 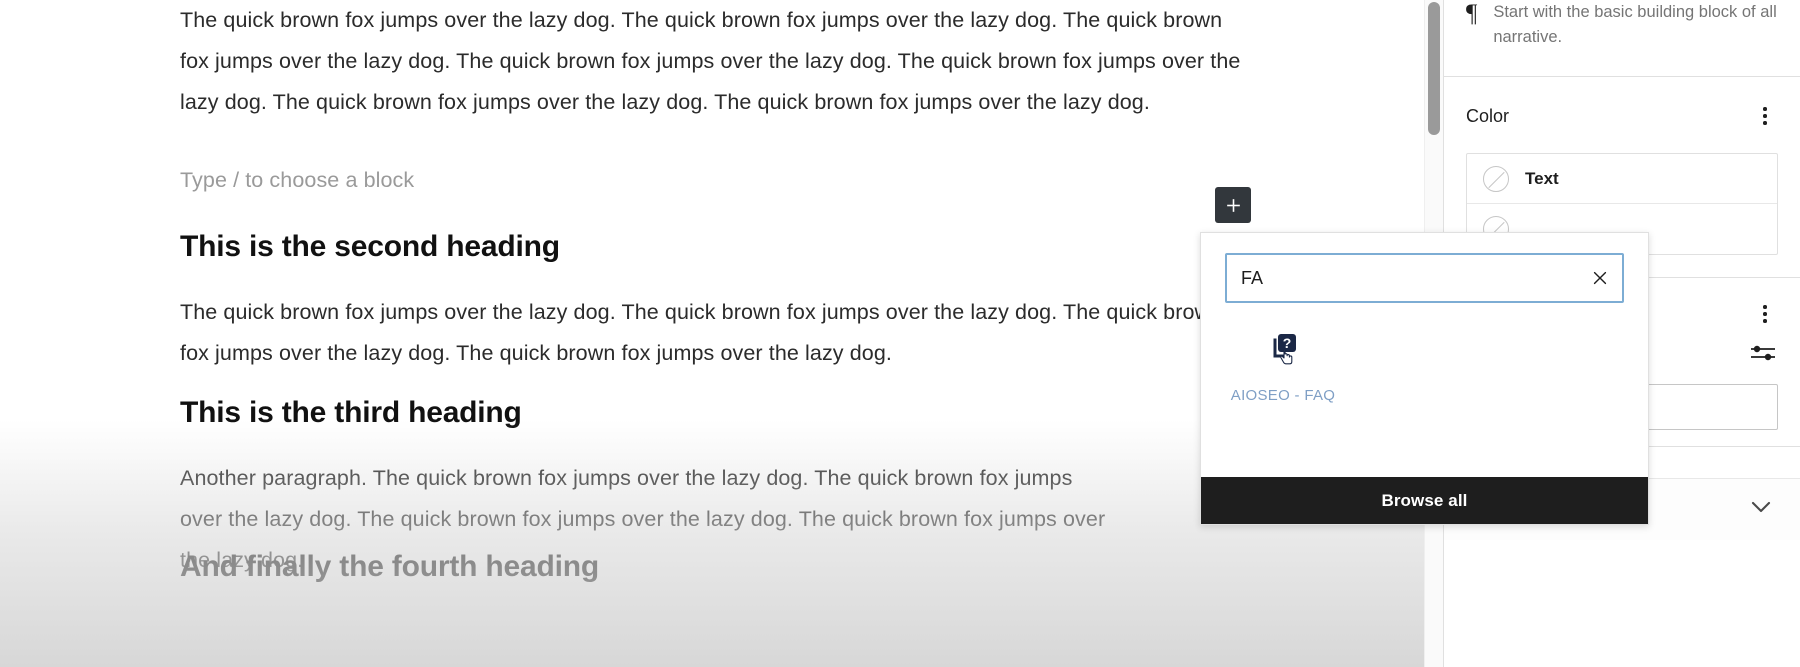 What do you see at coordinates (1622, 115) in the screenshot?
I see `color-panel-header: Color` at bounding box center [1622, 115].